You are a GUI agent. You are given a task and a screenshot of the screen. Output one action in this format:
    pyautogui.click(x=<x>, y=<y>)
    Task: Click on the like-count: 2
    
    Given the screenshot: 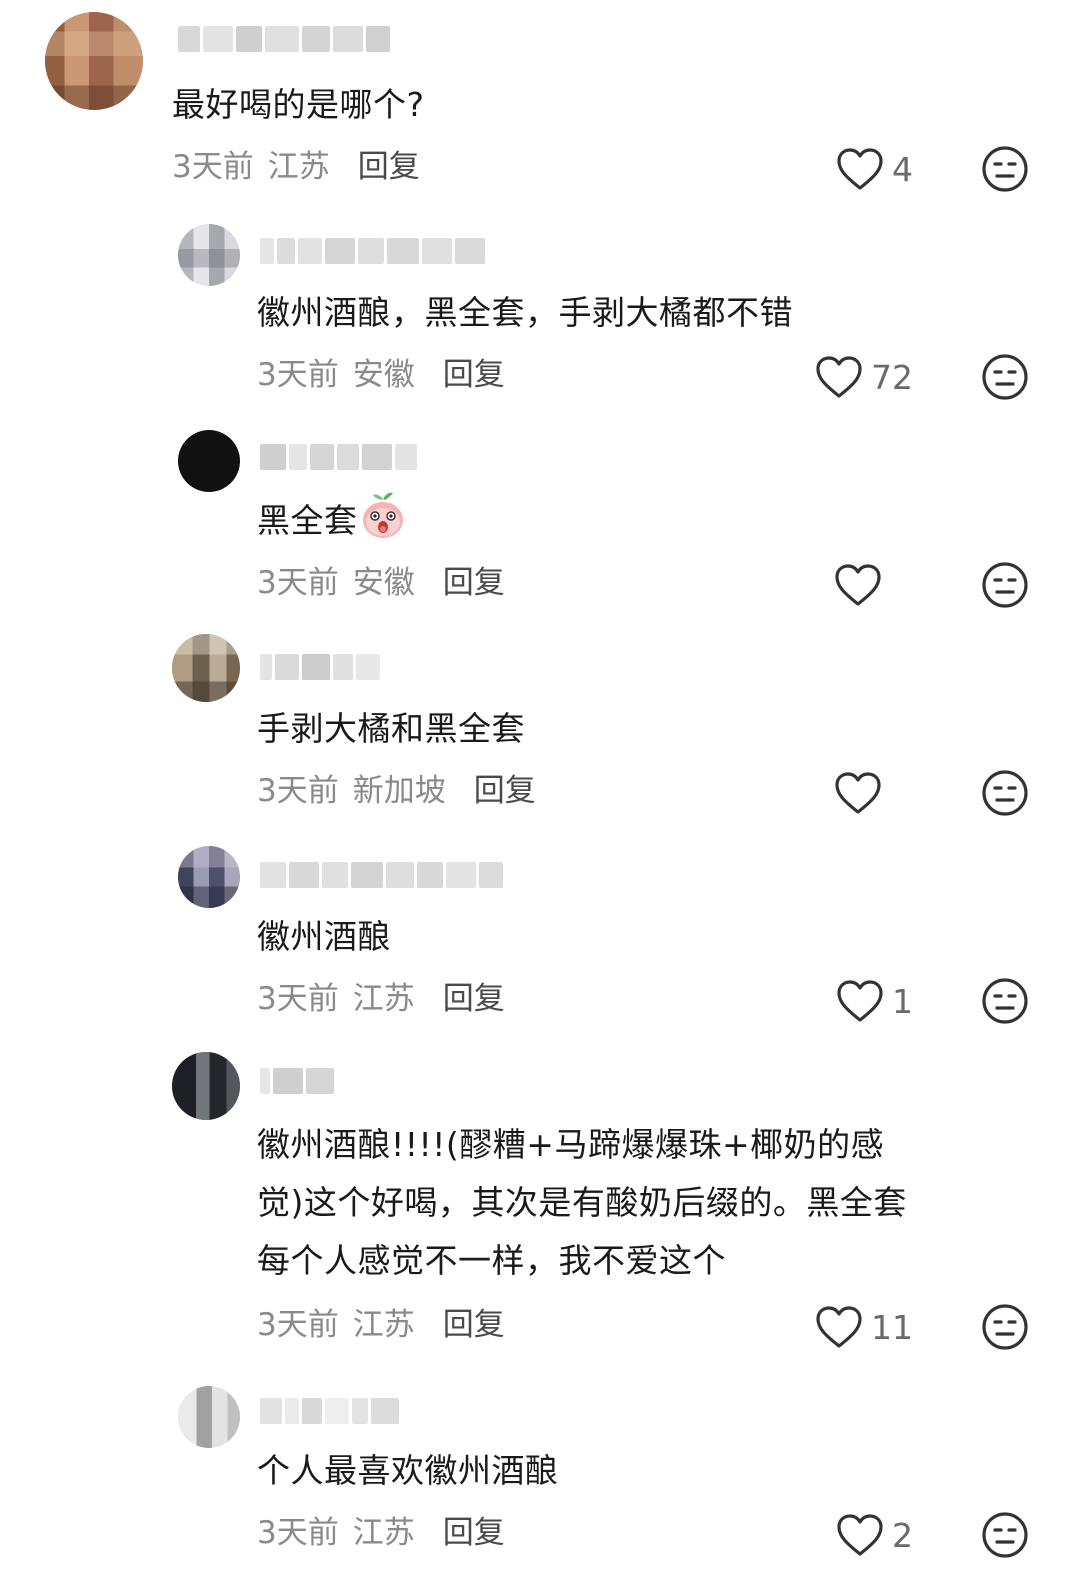 What is the action you would take?
    pyautogui.click(x=902, y=1535)
    